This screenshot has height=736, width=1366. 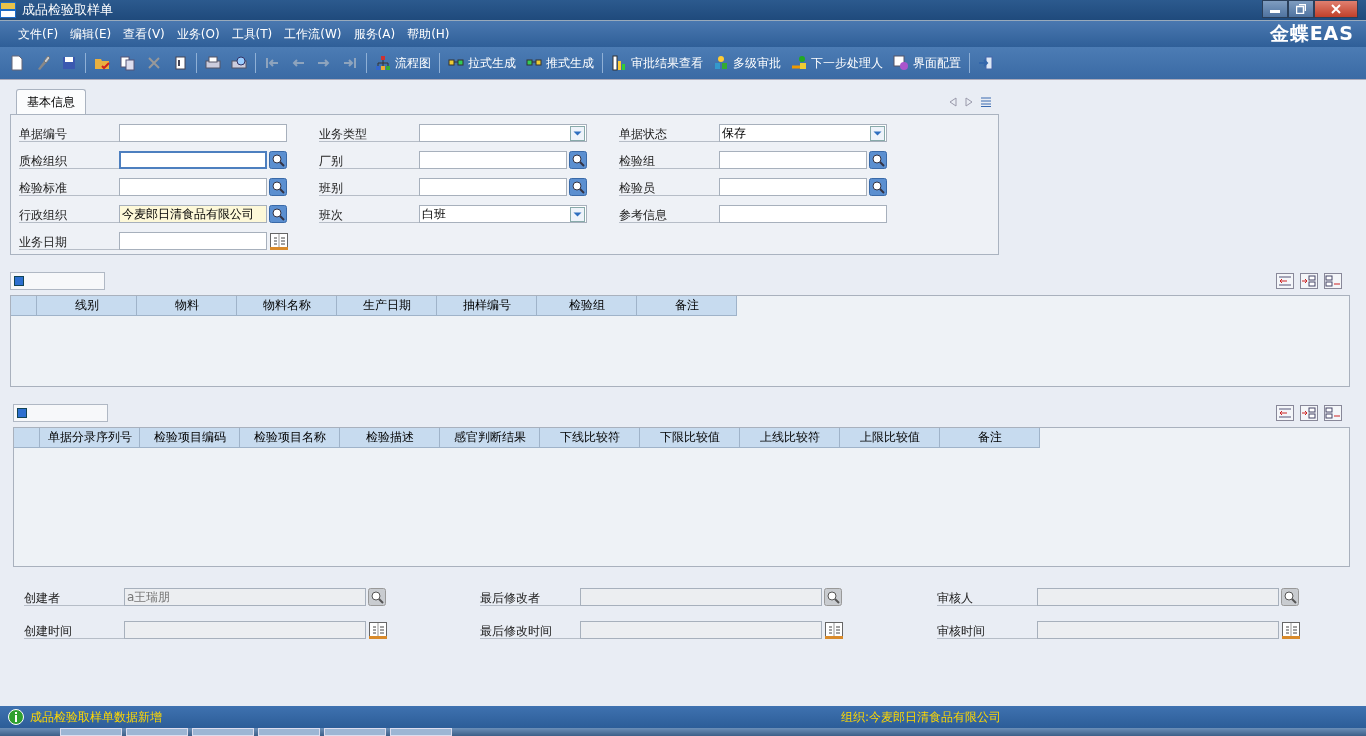 I want to click on menu-item: 查看(V), so click(x=144, y=34).